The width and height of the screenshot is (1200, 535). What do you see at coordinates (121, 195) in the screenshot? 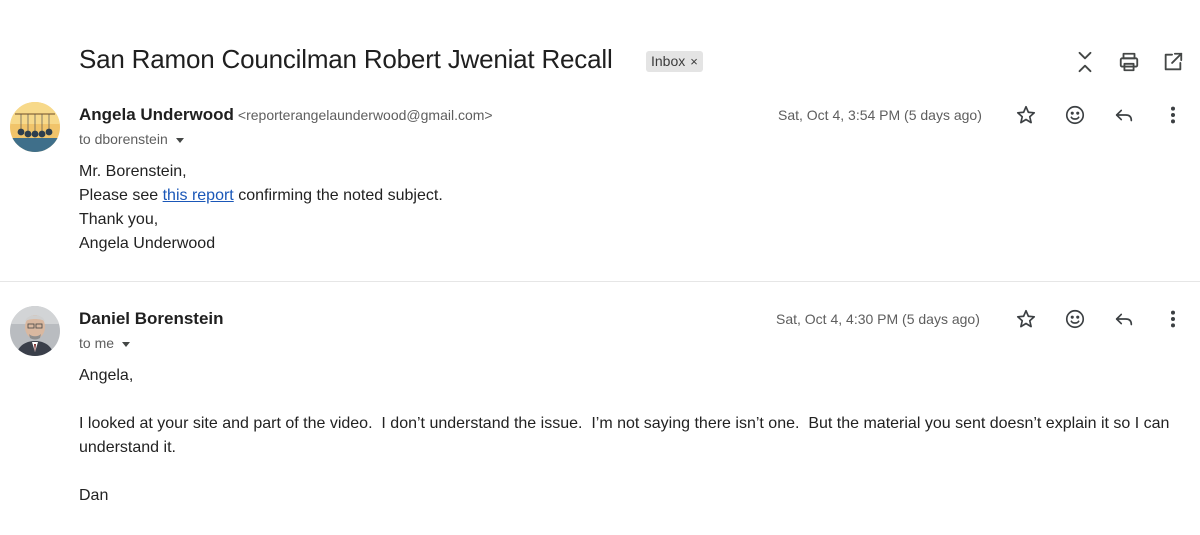
I see `body-text-before-link: Please see` at bounding box center [121, 195].